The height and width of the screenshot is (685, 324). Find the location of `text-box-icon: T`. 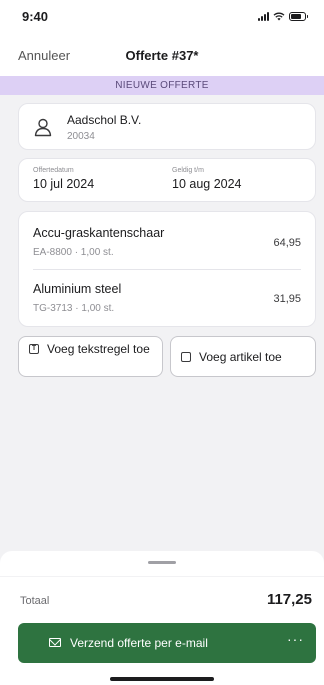

text-box-icon: T is located at coordinates (34, 349).